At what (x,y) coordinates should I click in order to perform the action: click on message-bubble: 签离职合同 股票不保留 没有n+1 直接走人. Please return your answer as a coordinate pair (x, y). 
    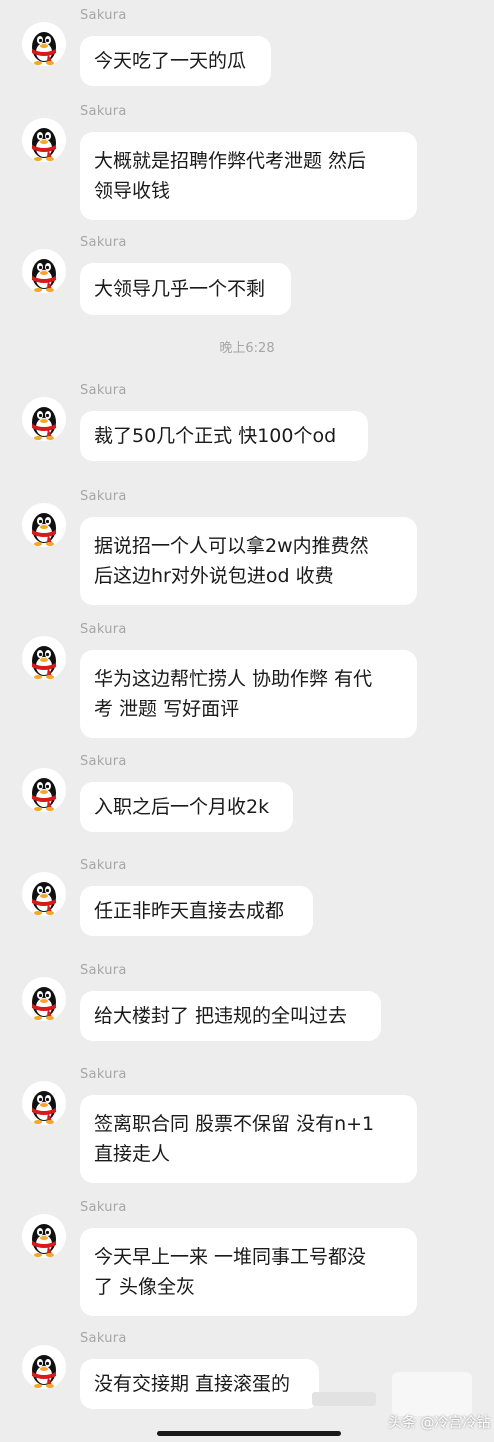
    Looking at the image, I should click on (248, 1139).